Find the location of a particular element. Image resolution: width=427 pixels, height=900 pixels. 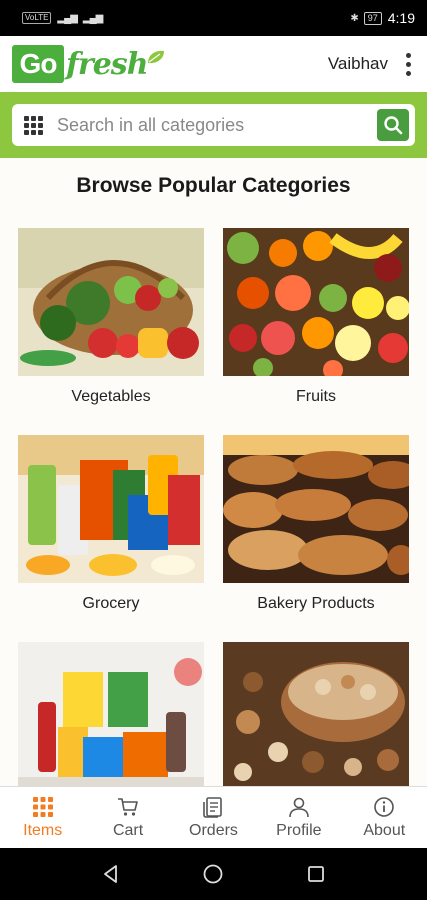

category-card-dry-fruits is located at coordinates (316, 714).